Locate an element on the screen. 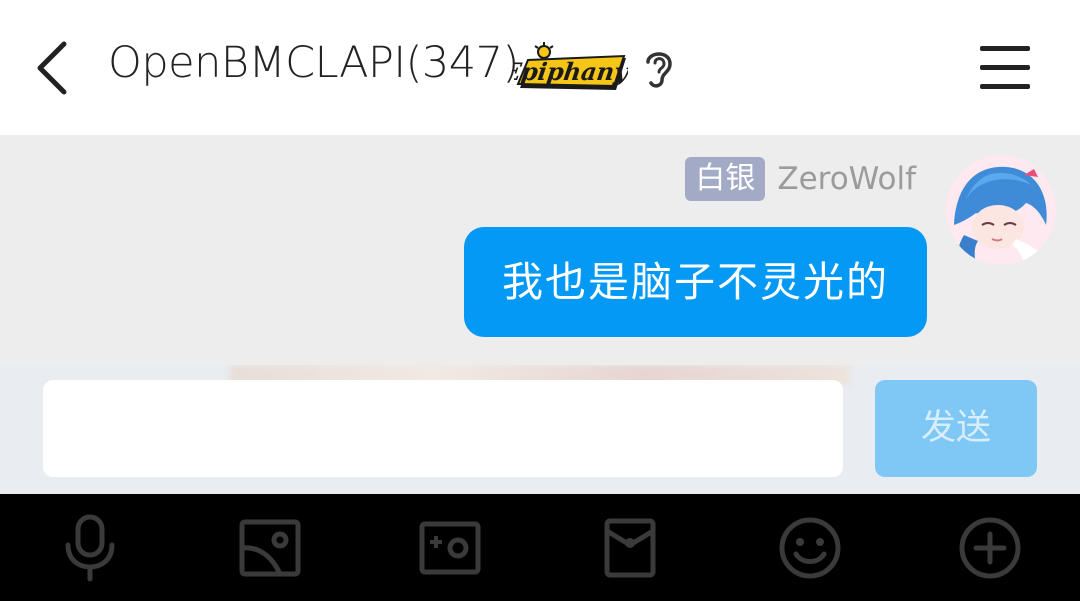 The image size is (1080, 601). avatar is located at coordinates (1001, 210).